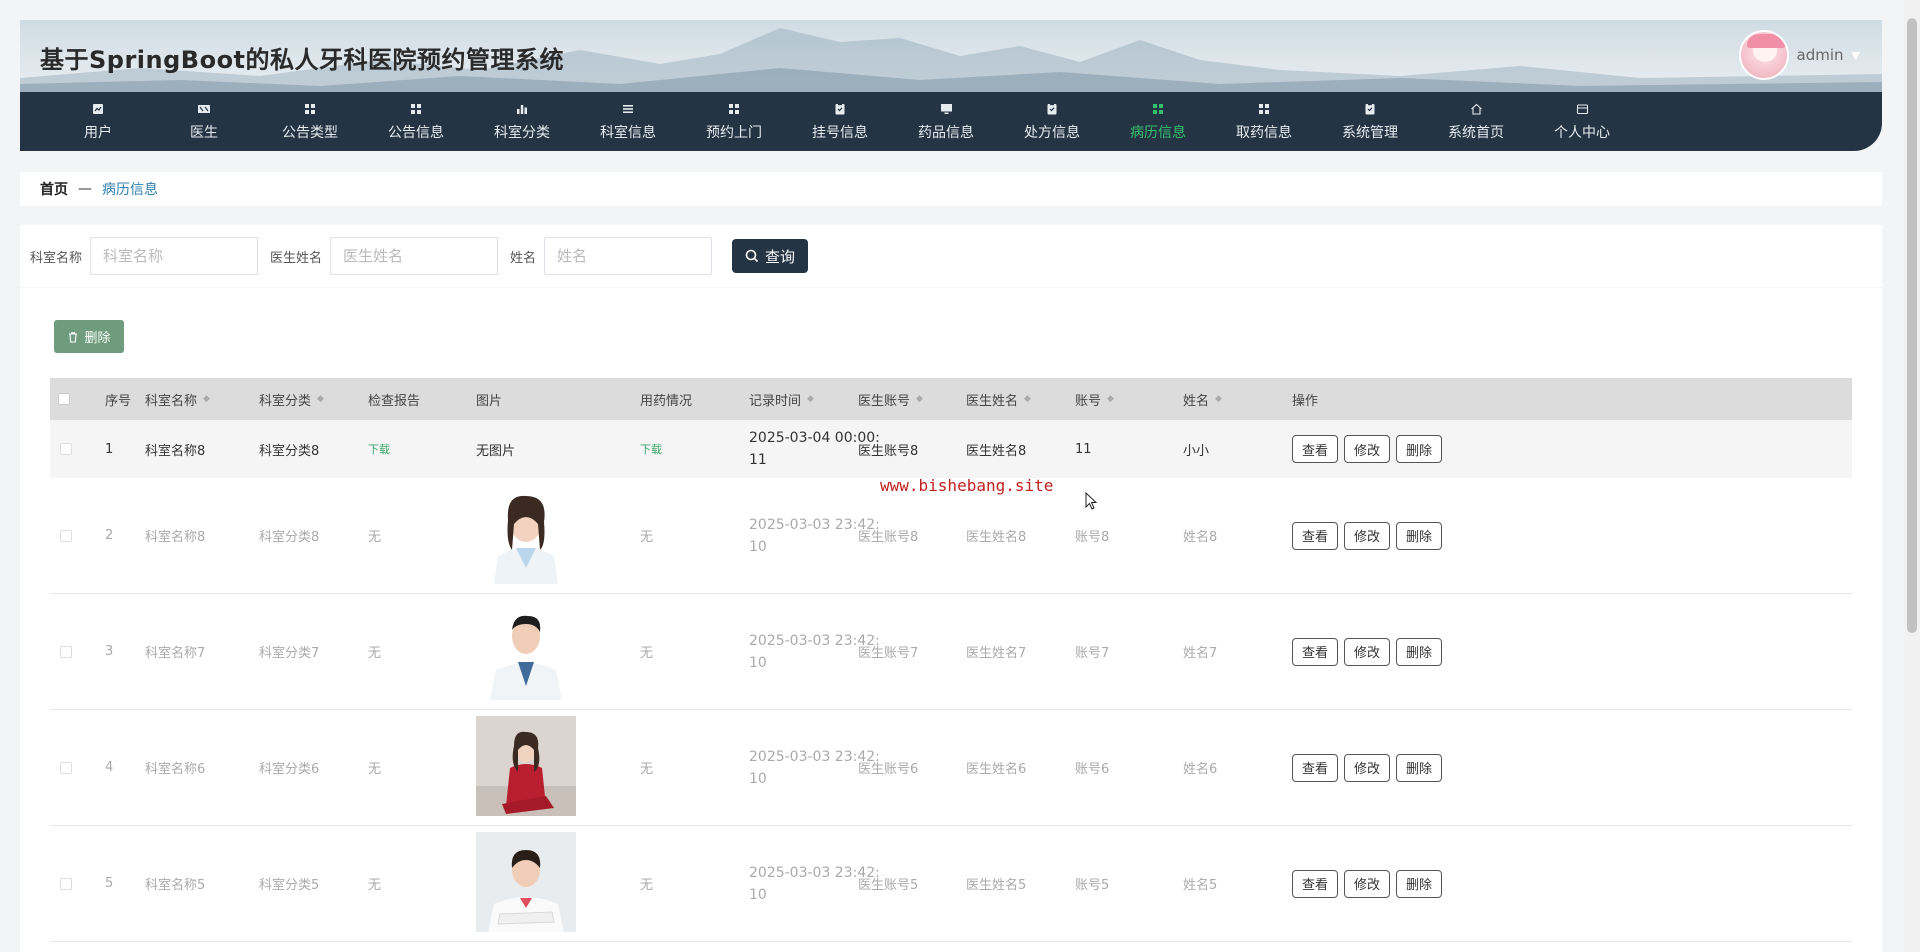 This screenshot has height=952, width=1920. What do you see at coordinates (414, 256) in the screenshot?
I see `doctor-name-input` at bounding box center [414, 256].